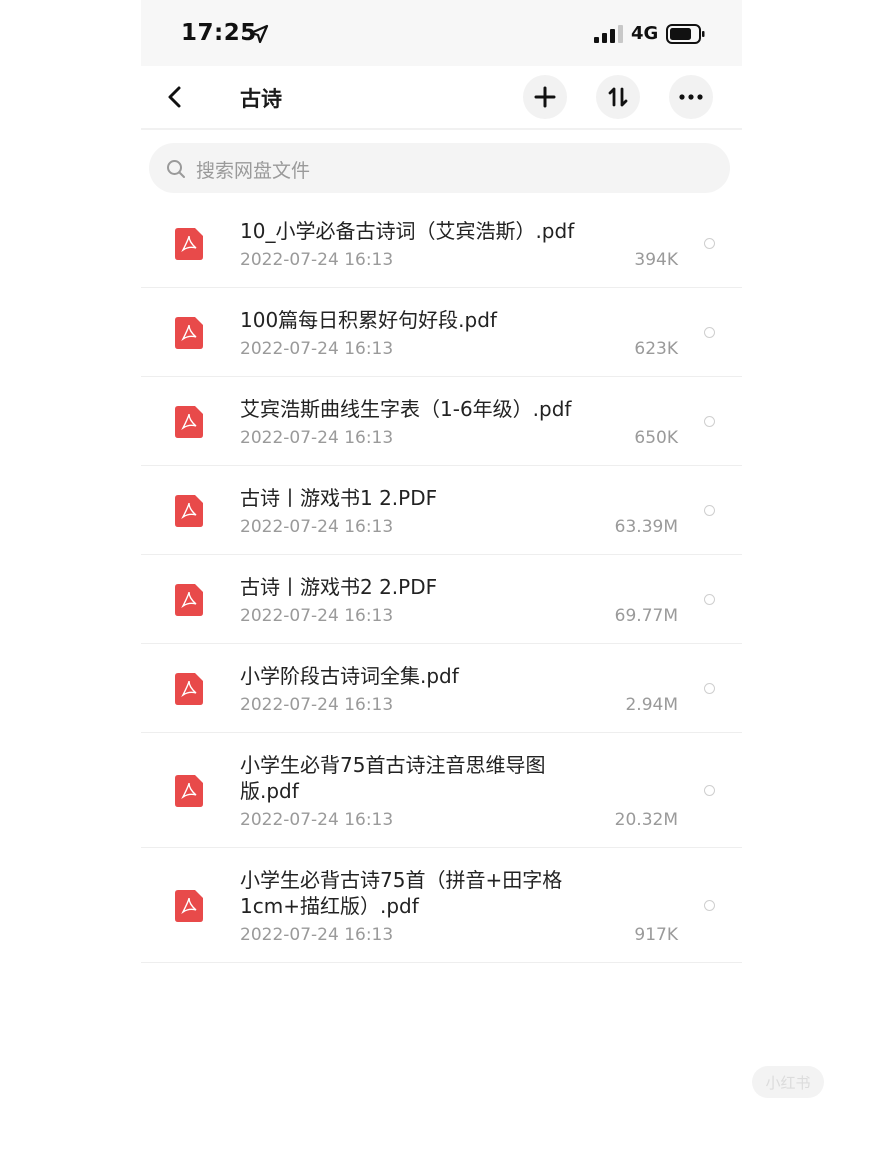  What do you see at coordinates (646, 820) in the screenshot?
I see `file-size: 20.32M` at bounding box center [646, 820].